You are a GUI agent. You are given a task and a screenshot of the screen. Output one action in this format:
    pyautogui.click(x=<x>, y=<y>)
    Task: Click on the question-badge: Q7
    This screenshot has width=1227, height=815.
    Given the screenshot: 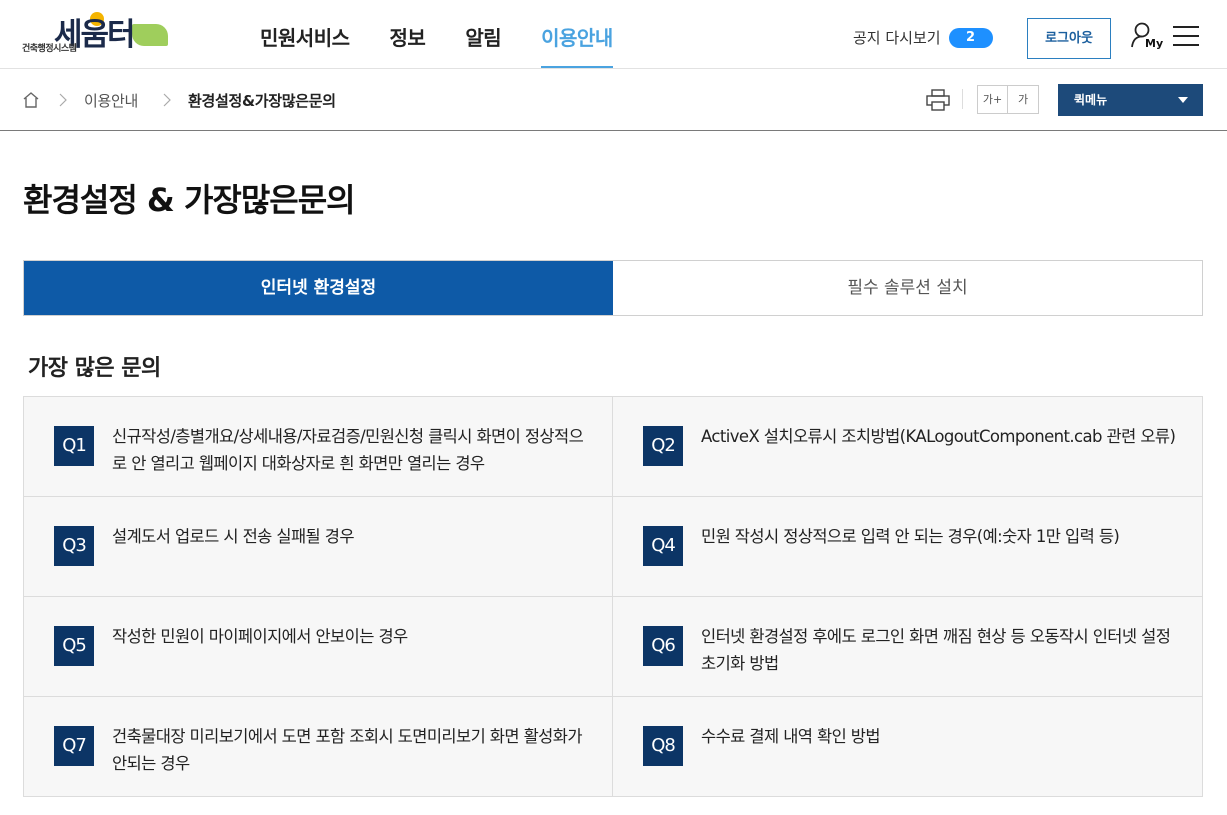 What is the action you would take?
    pyautogui.click(x=74, y=746)
    